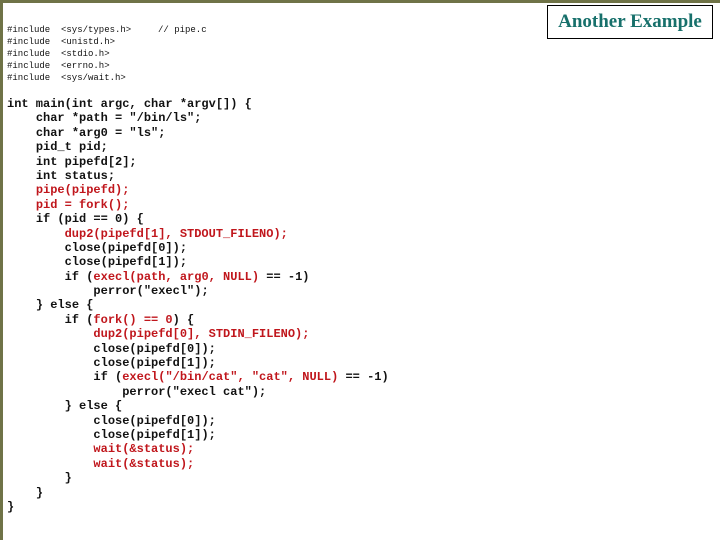 The width and height of the screenshot is (720, 540). I want to click on include-line: #include <stdio.h>, so click(107, 54).